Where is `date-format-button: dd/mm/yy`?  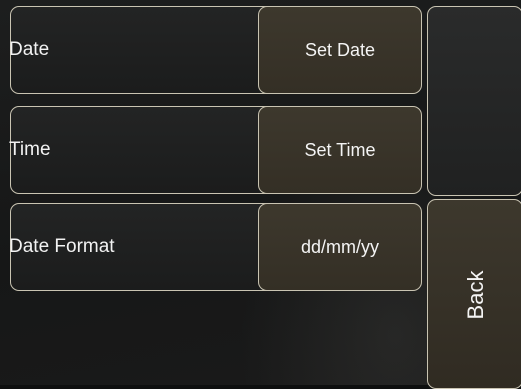 date-format-button: dd/mm/yy is located at coordinates (340, 247).